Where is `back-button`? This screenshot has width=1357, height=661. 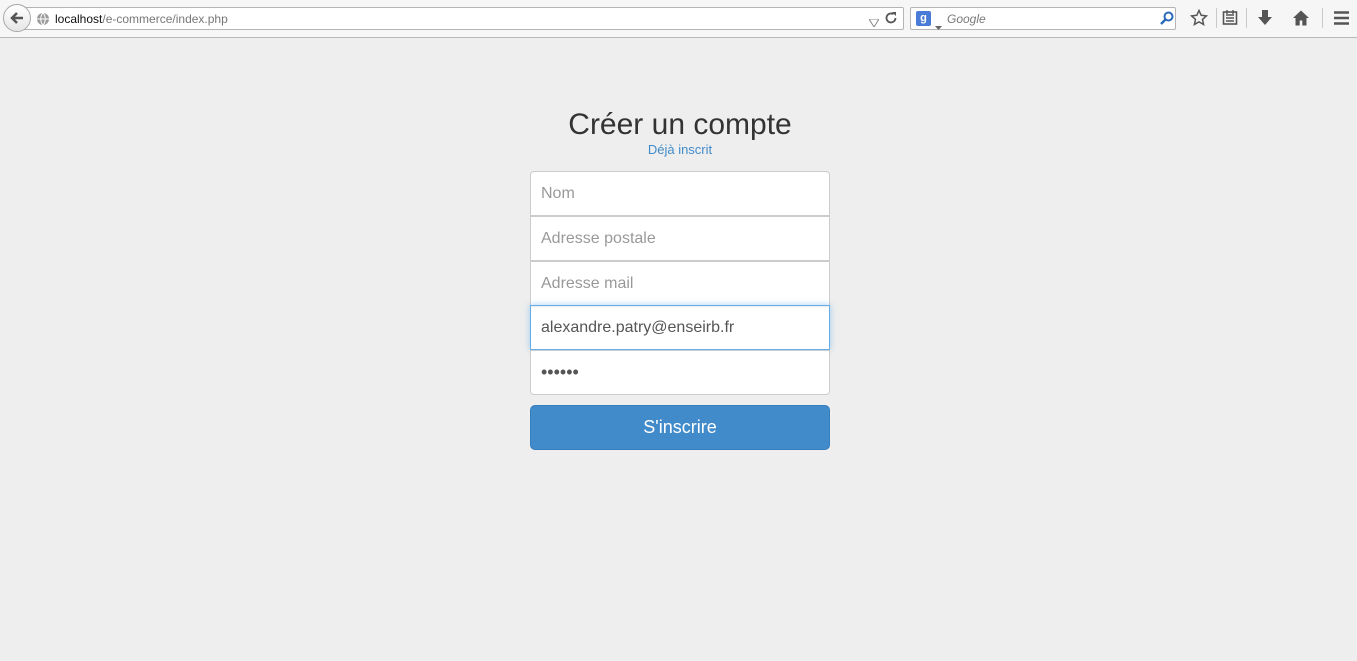
back-button is located at coordinates (17, 18).